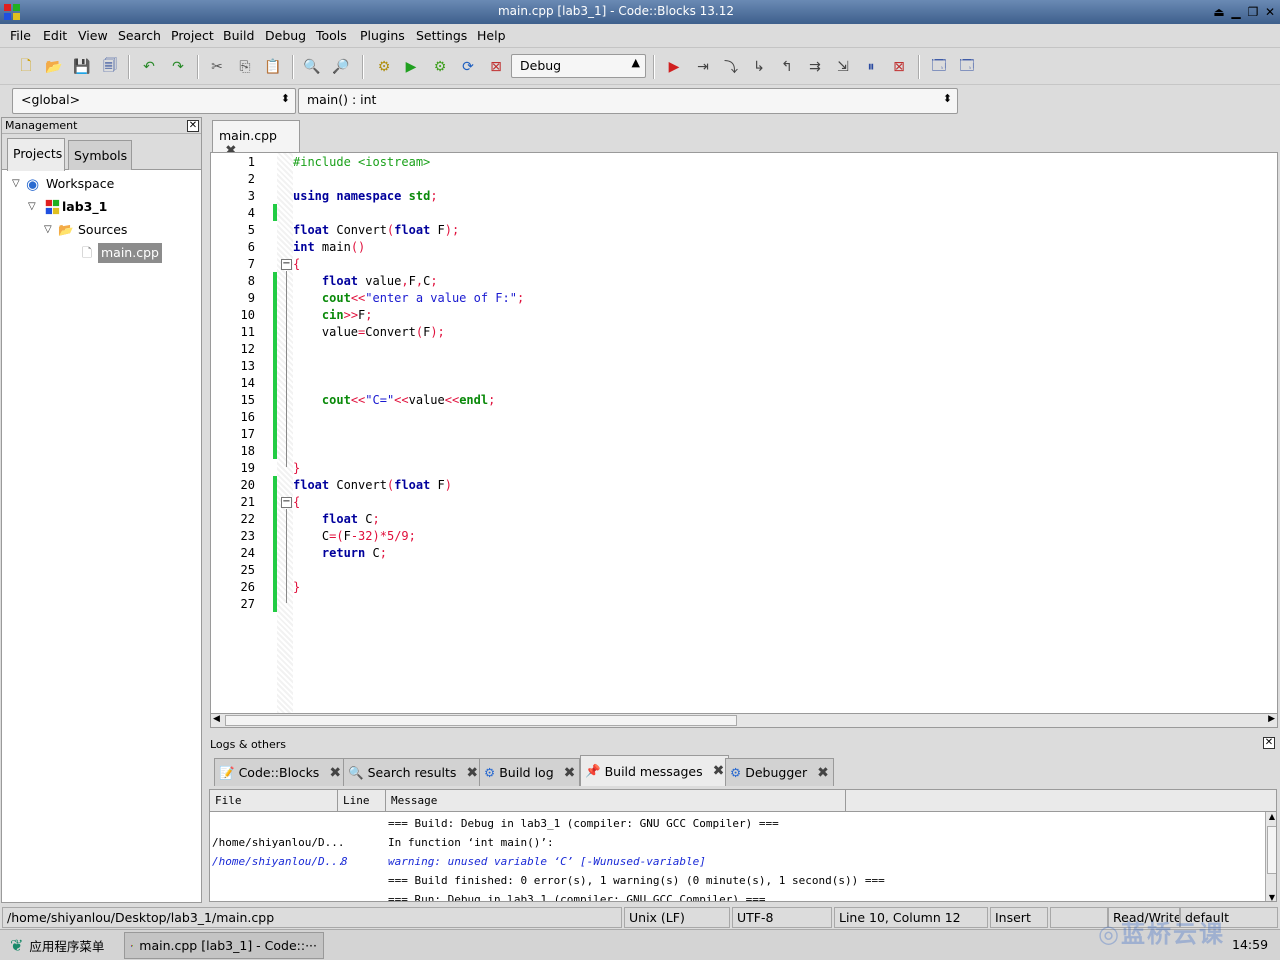 This screenshot has width=1280, height=960. I want to click on build-target-select: Debug ▲, so click(578, 66).